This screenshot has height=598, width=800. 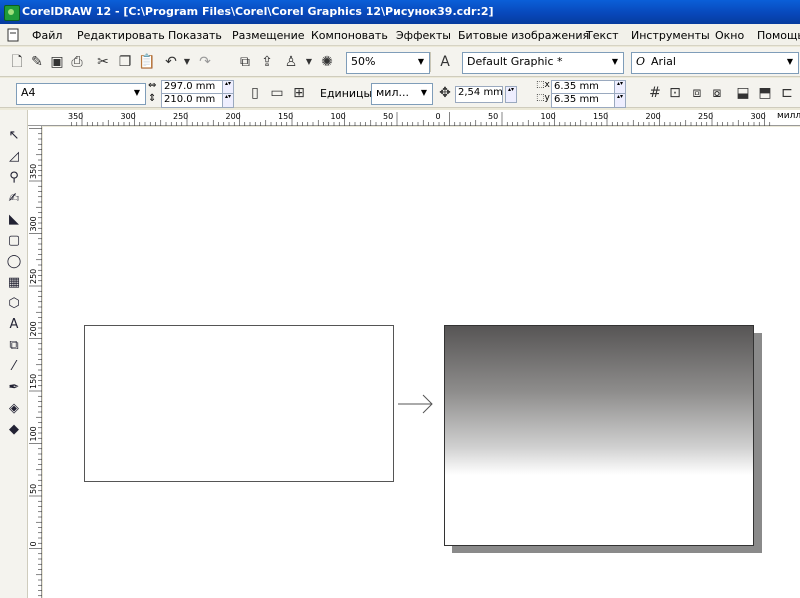 I want to click on copy-icon: ❐, so click(x=125, y=62).